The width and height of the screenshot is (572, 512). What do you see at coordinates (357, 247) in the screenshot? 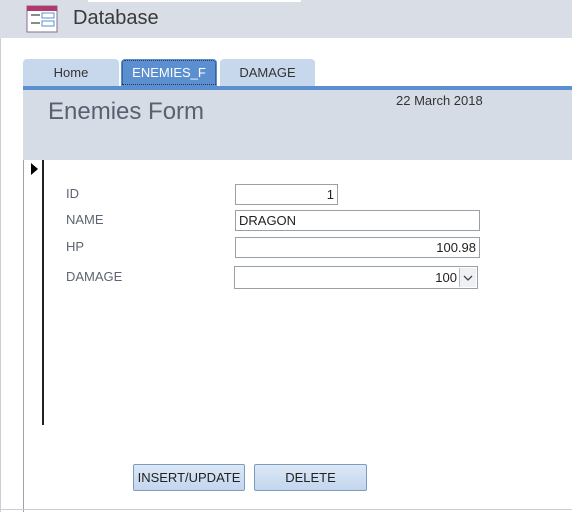
I see `hp-field: 100.98` at bounding box center [357, 247].